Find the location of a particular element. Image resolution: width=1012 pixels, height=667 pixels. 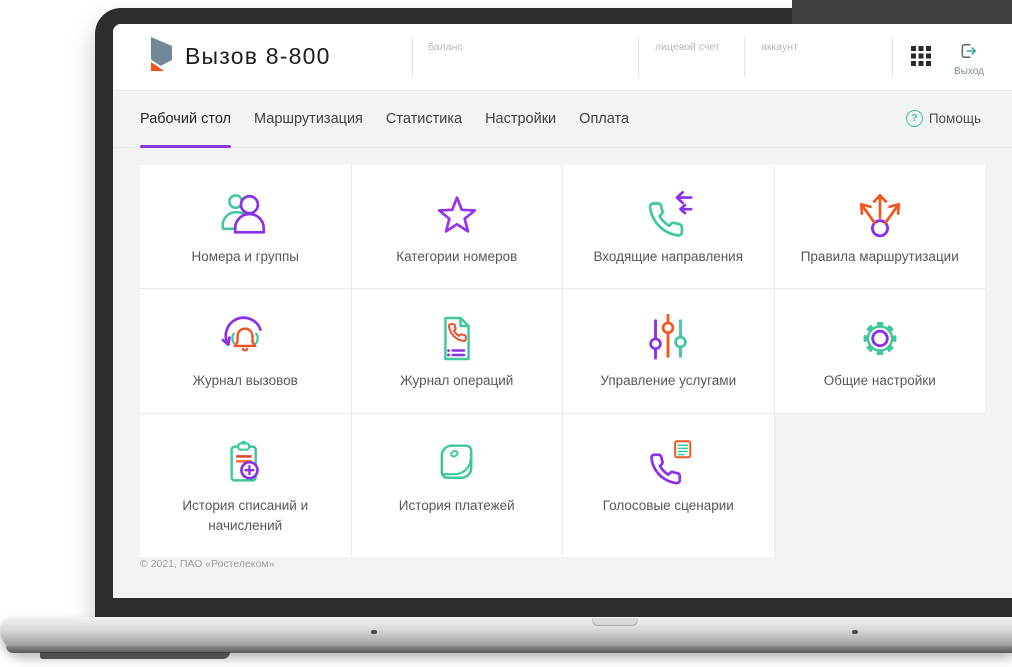

tile-number-categories: Категории номеров is located at coordinates (456, 226).